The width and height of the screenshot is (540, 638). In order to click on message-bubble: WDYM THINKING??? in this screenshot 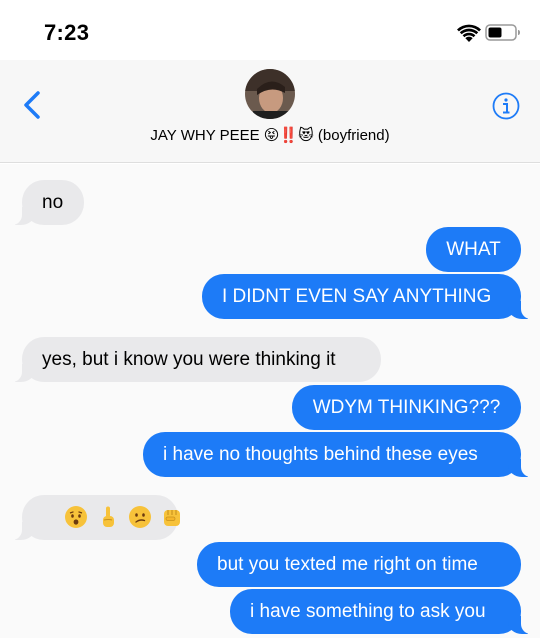, I will do `click(406, 407)`.